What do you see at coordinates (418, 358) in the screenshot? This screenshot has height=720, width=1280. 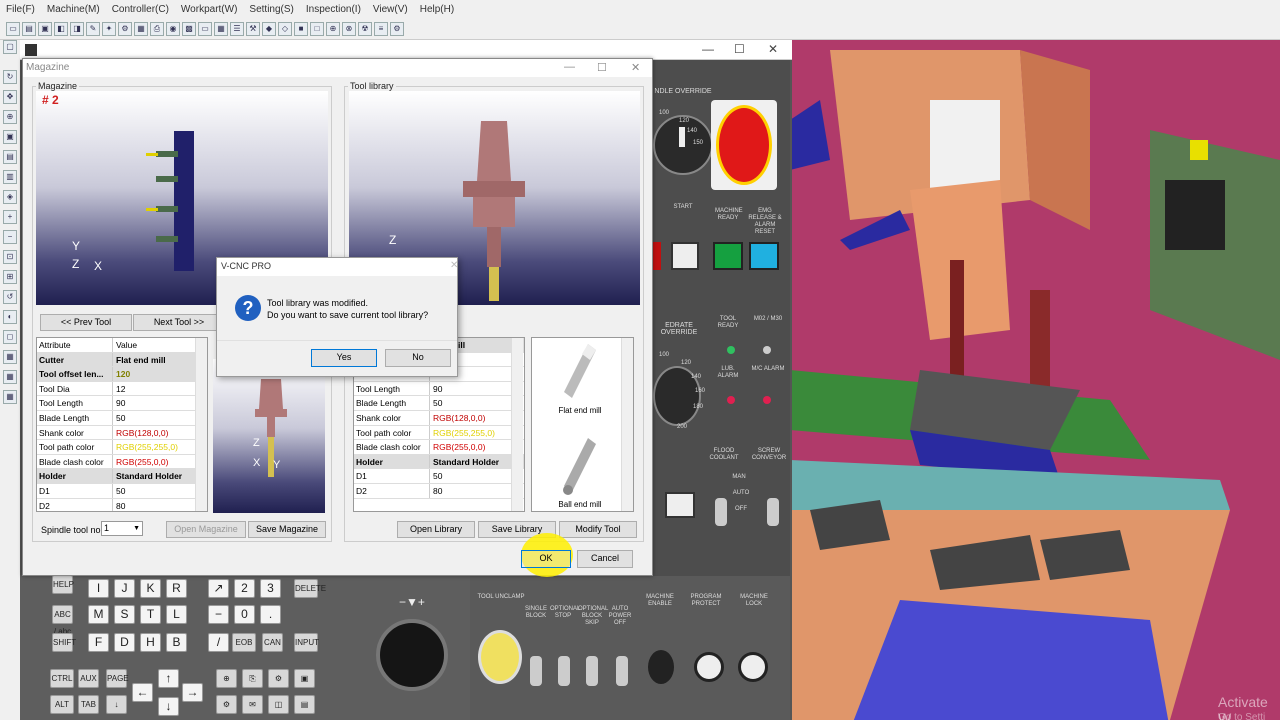 I see `no-button: No` at bounding box center [418, 358].